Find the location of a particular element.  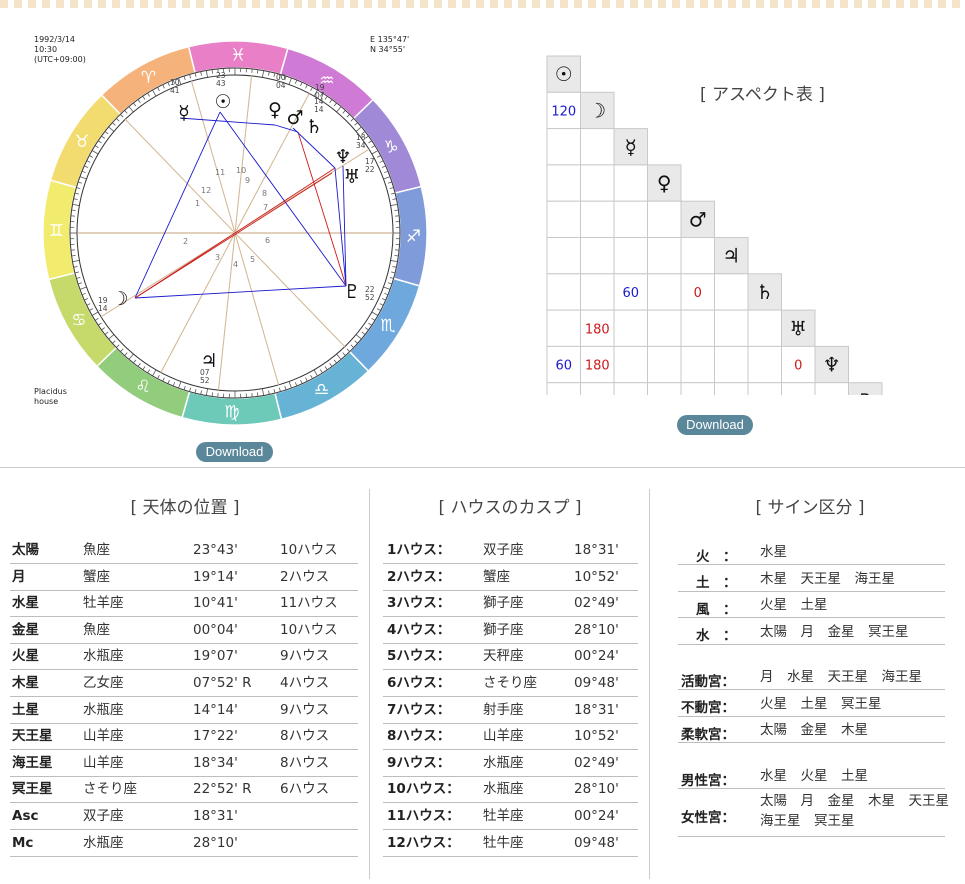

position-row: Asc 双子座 18°31' is located at coordinates (184, 816).